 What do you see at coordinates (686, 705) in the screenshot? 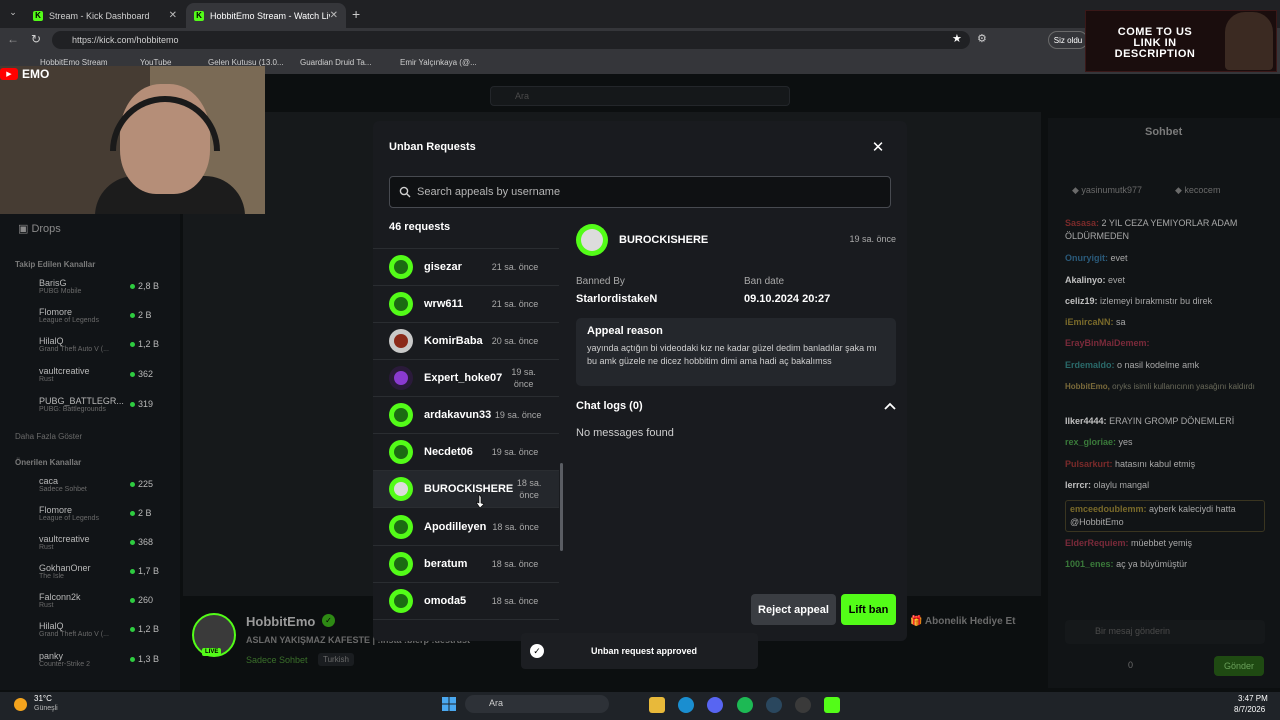
I see `edge-icon` at bounding box center [686, 705].